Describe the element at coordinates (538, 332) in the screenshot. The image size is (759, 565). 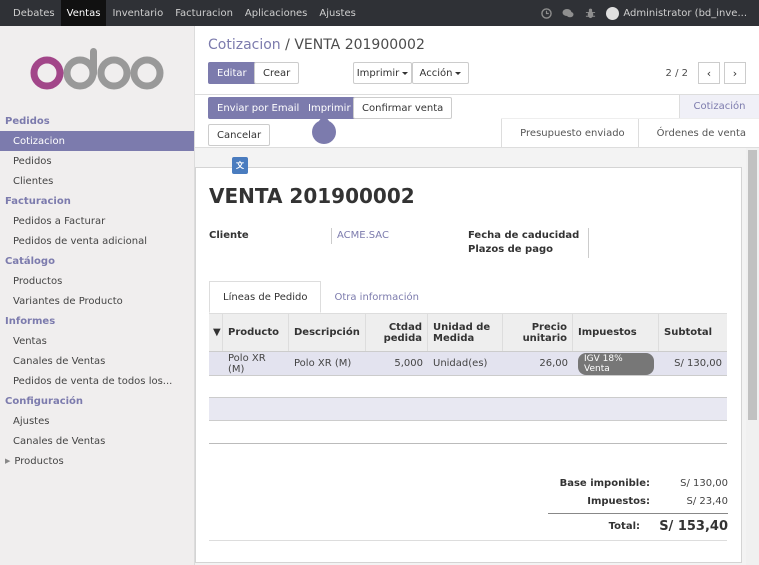
I see `col-unit-price: Precio unitario` at that location.